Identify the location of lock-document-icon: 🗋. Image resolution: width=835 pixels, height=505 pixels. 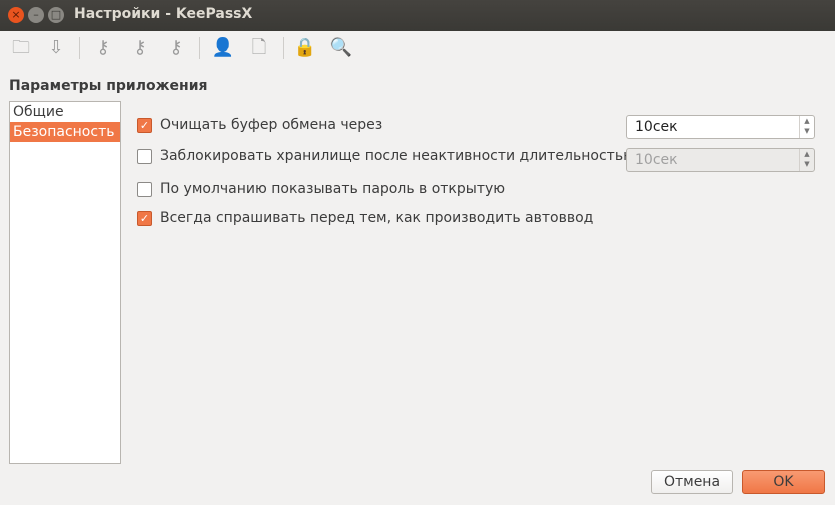
(259, 48).